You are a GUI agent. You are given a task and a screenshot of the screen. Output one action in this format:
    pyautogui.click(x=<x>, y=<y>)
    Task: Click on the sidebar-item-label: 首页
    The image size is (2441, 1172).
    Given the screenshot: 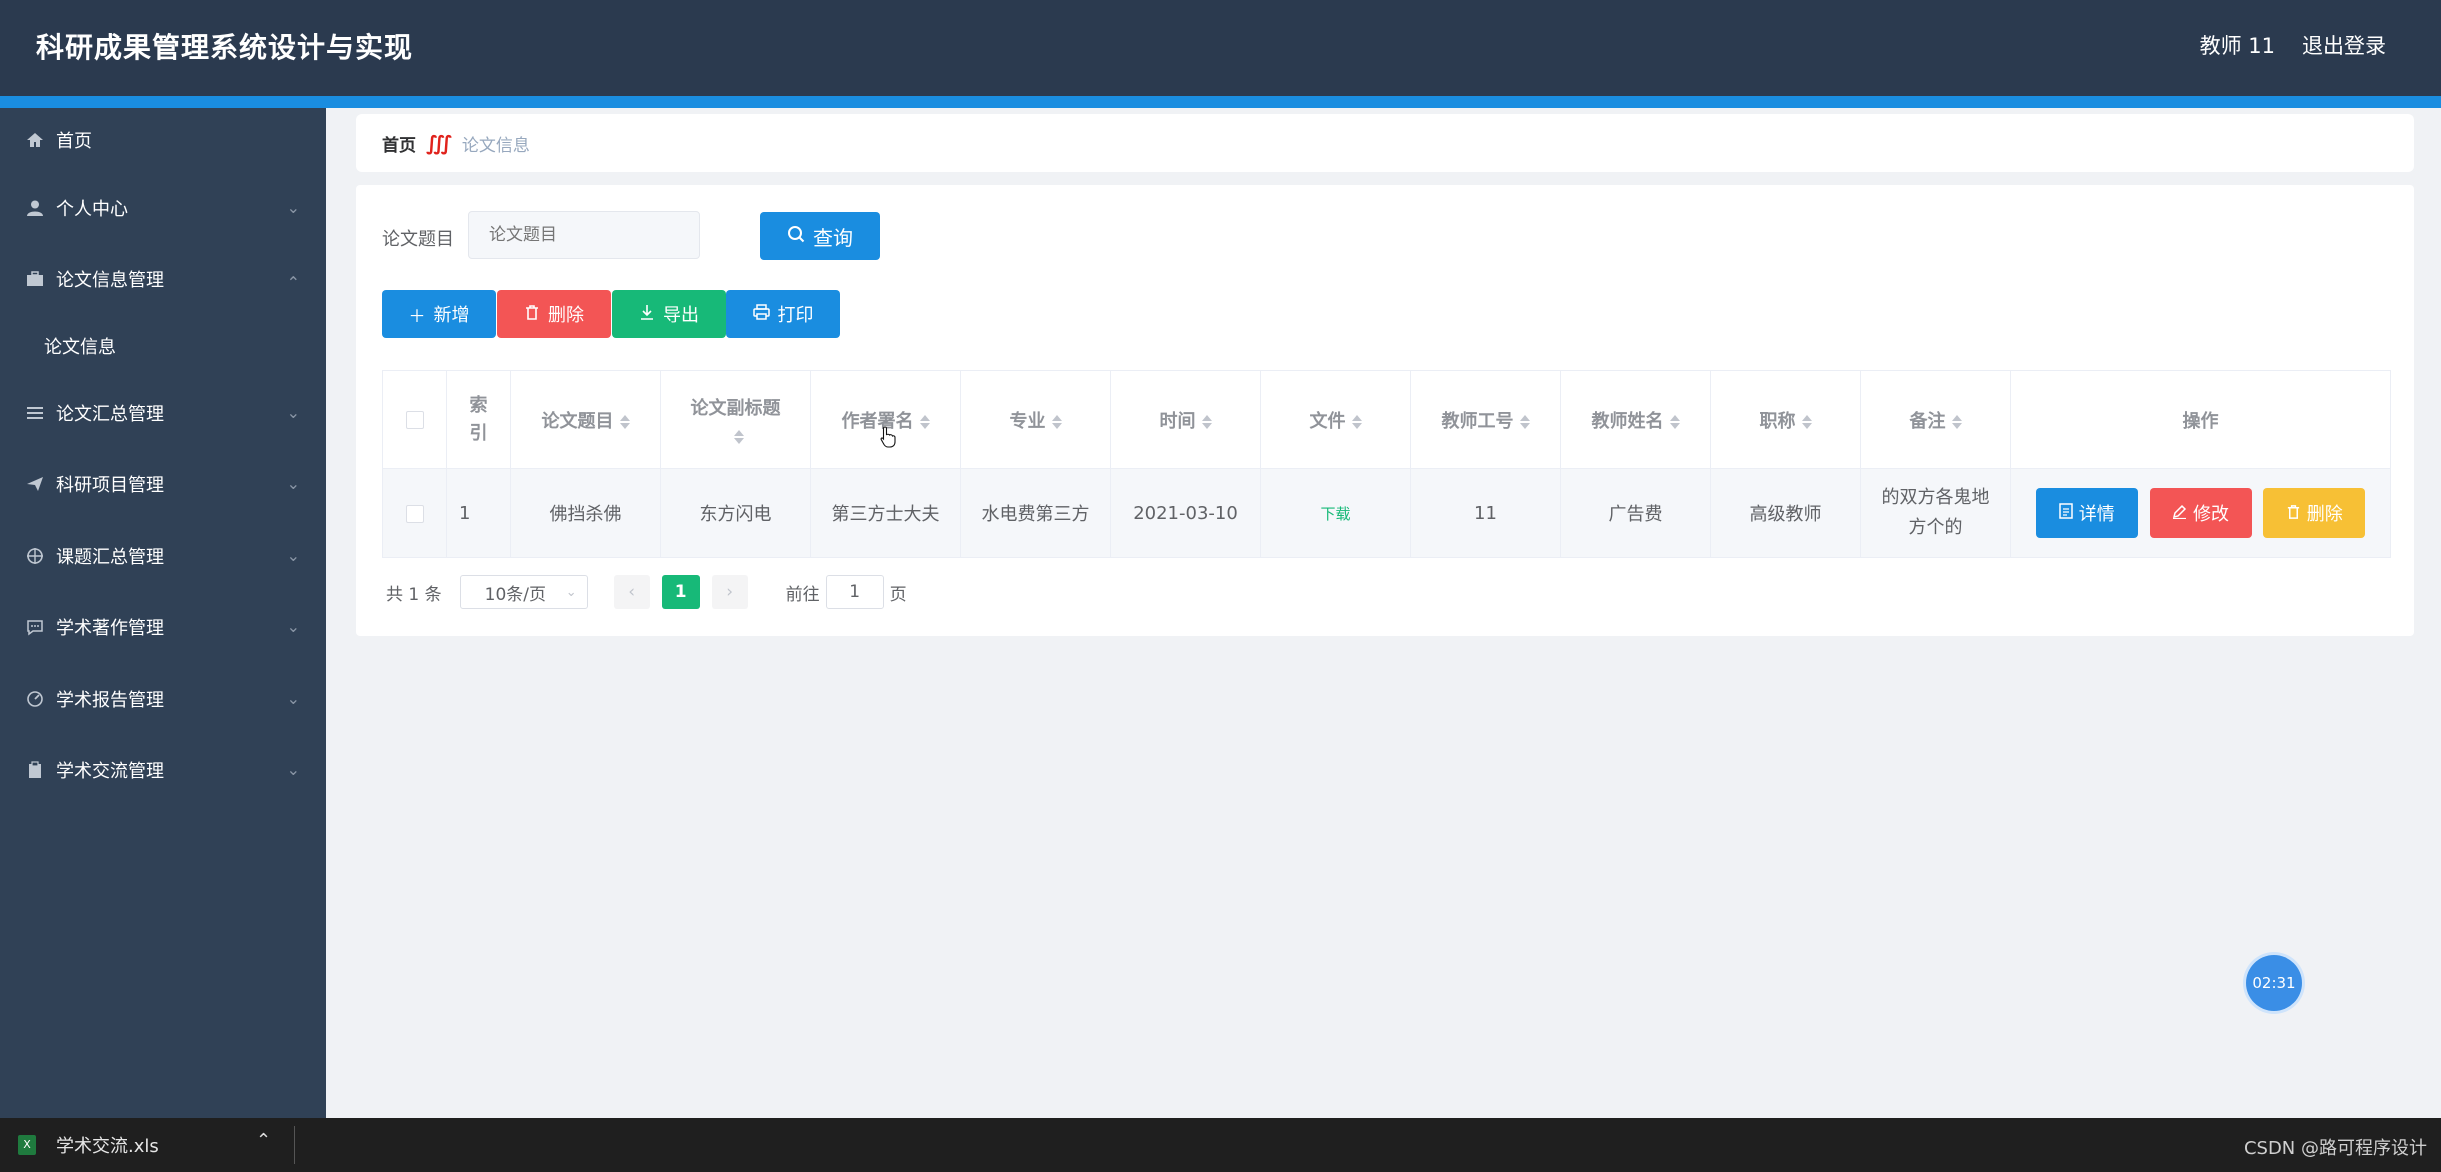 What is the action you would take?
    pyautogui.click(x=74, y=141)
    